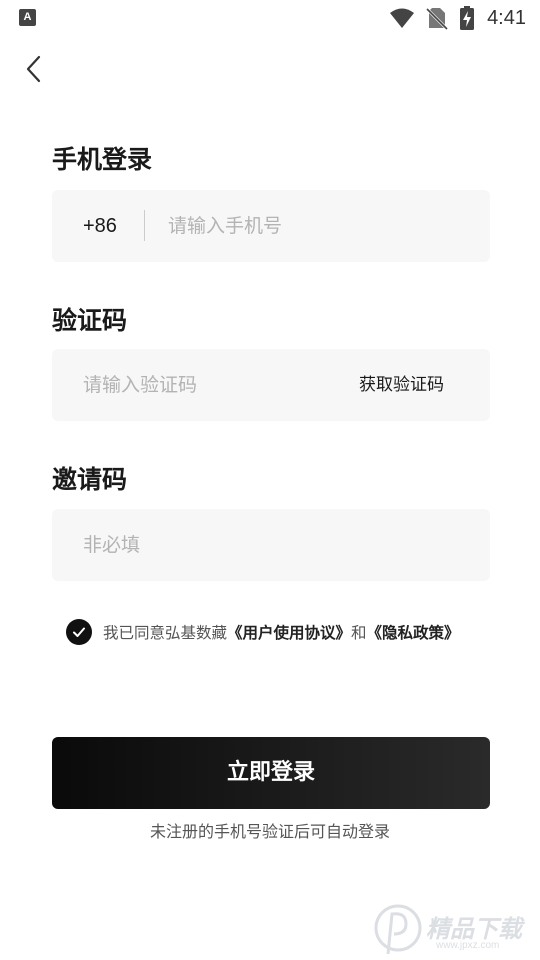 Image resolution: width=540 pixels, height=960 pixels. I want to click on invite-code-title: 邀请码, so click(90, 479).